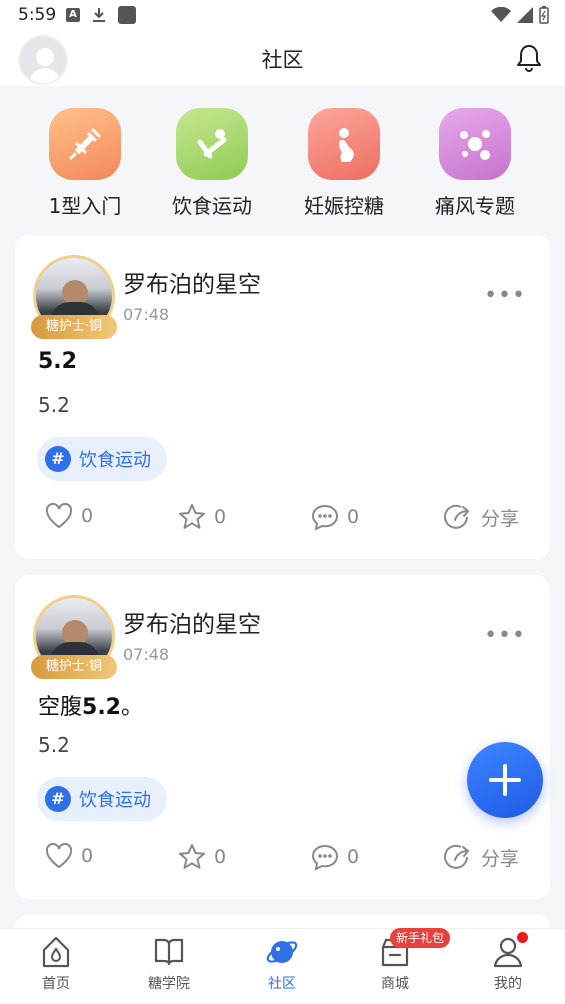 The image size is (565, 1004). What do you see at coordinates (73, 15) in the screenshot?
I see `a-notification-icon: A` at bounding box center [73, 15].